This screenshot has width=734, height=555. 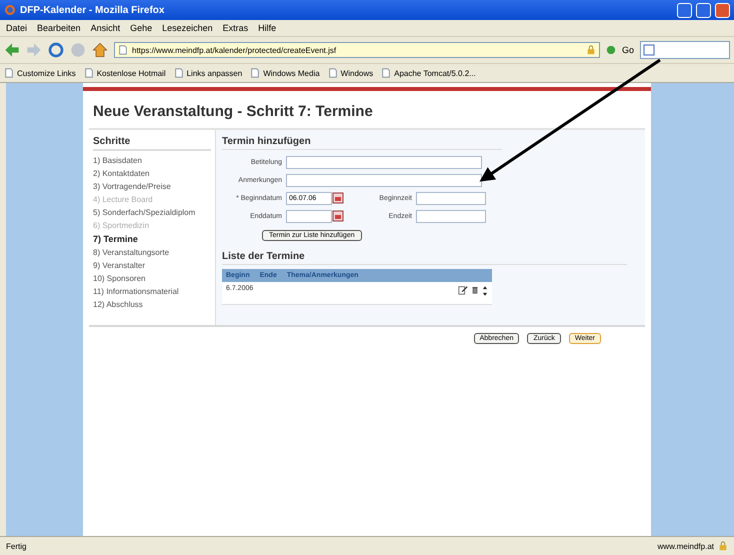 What do you see at coordinates (152, 160) in the screenshot?
I see `step-item: 1) Basisdaten` at bounding box center [152, 160].